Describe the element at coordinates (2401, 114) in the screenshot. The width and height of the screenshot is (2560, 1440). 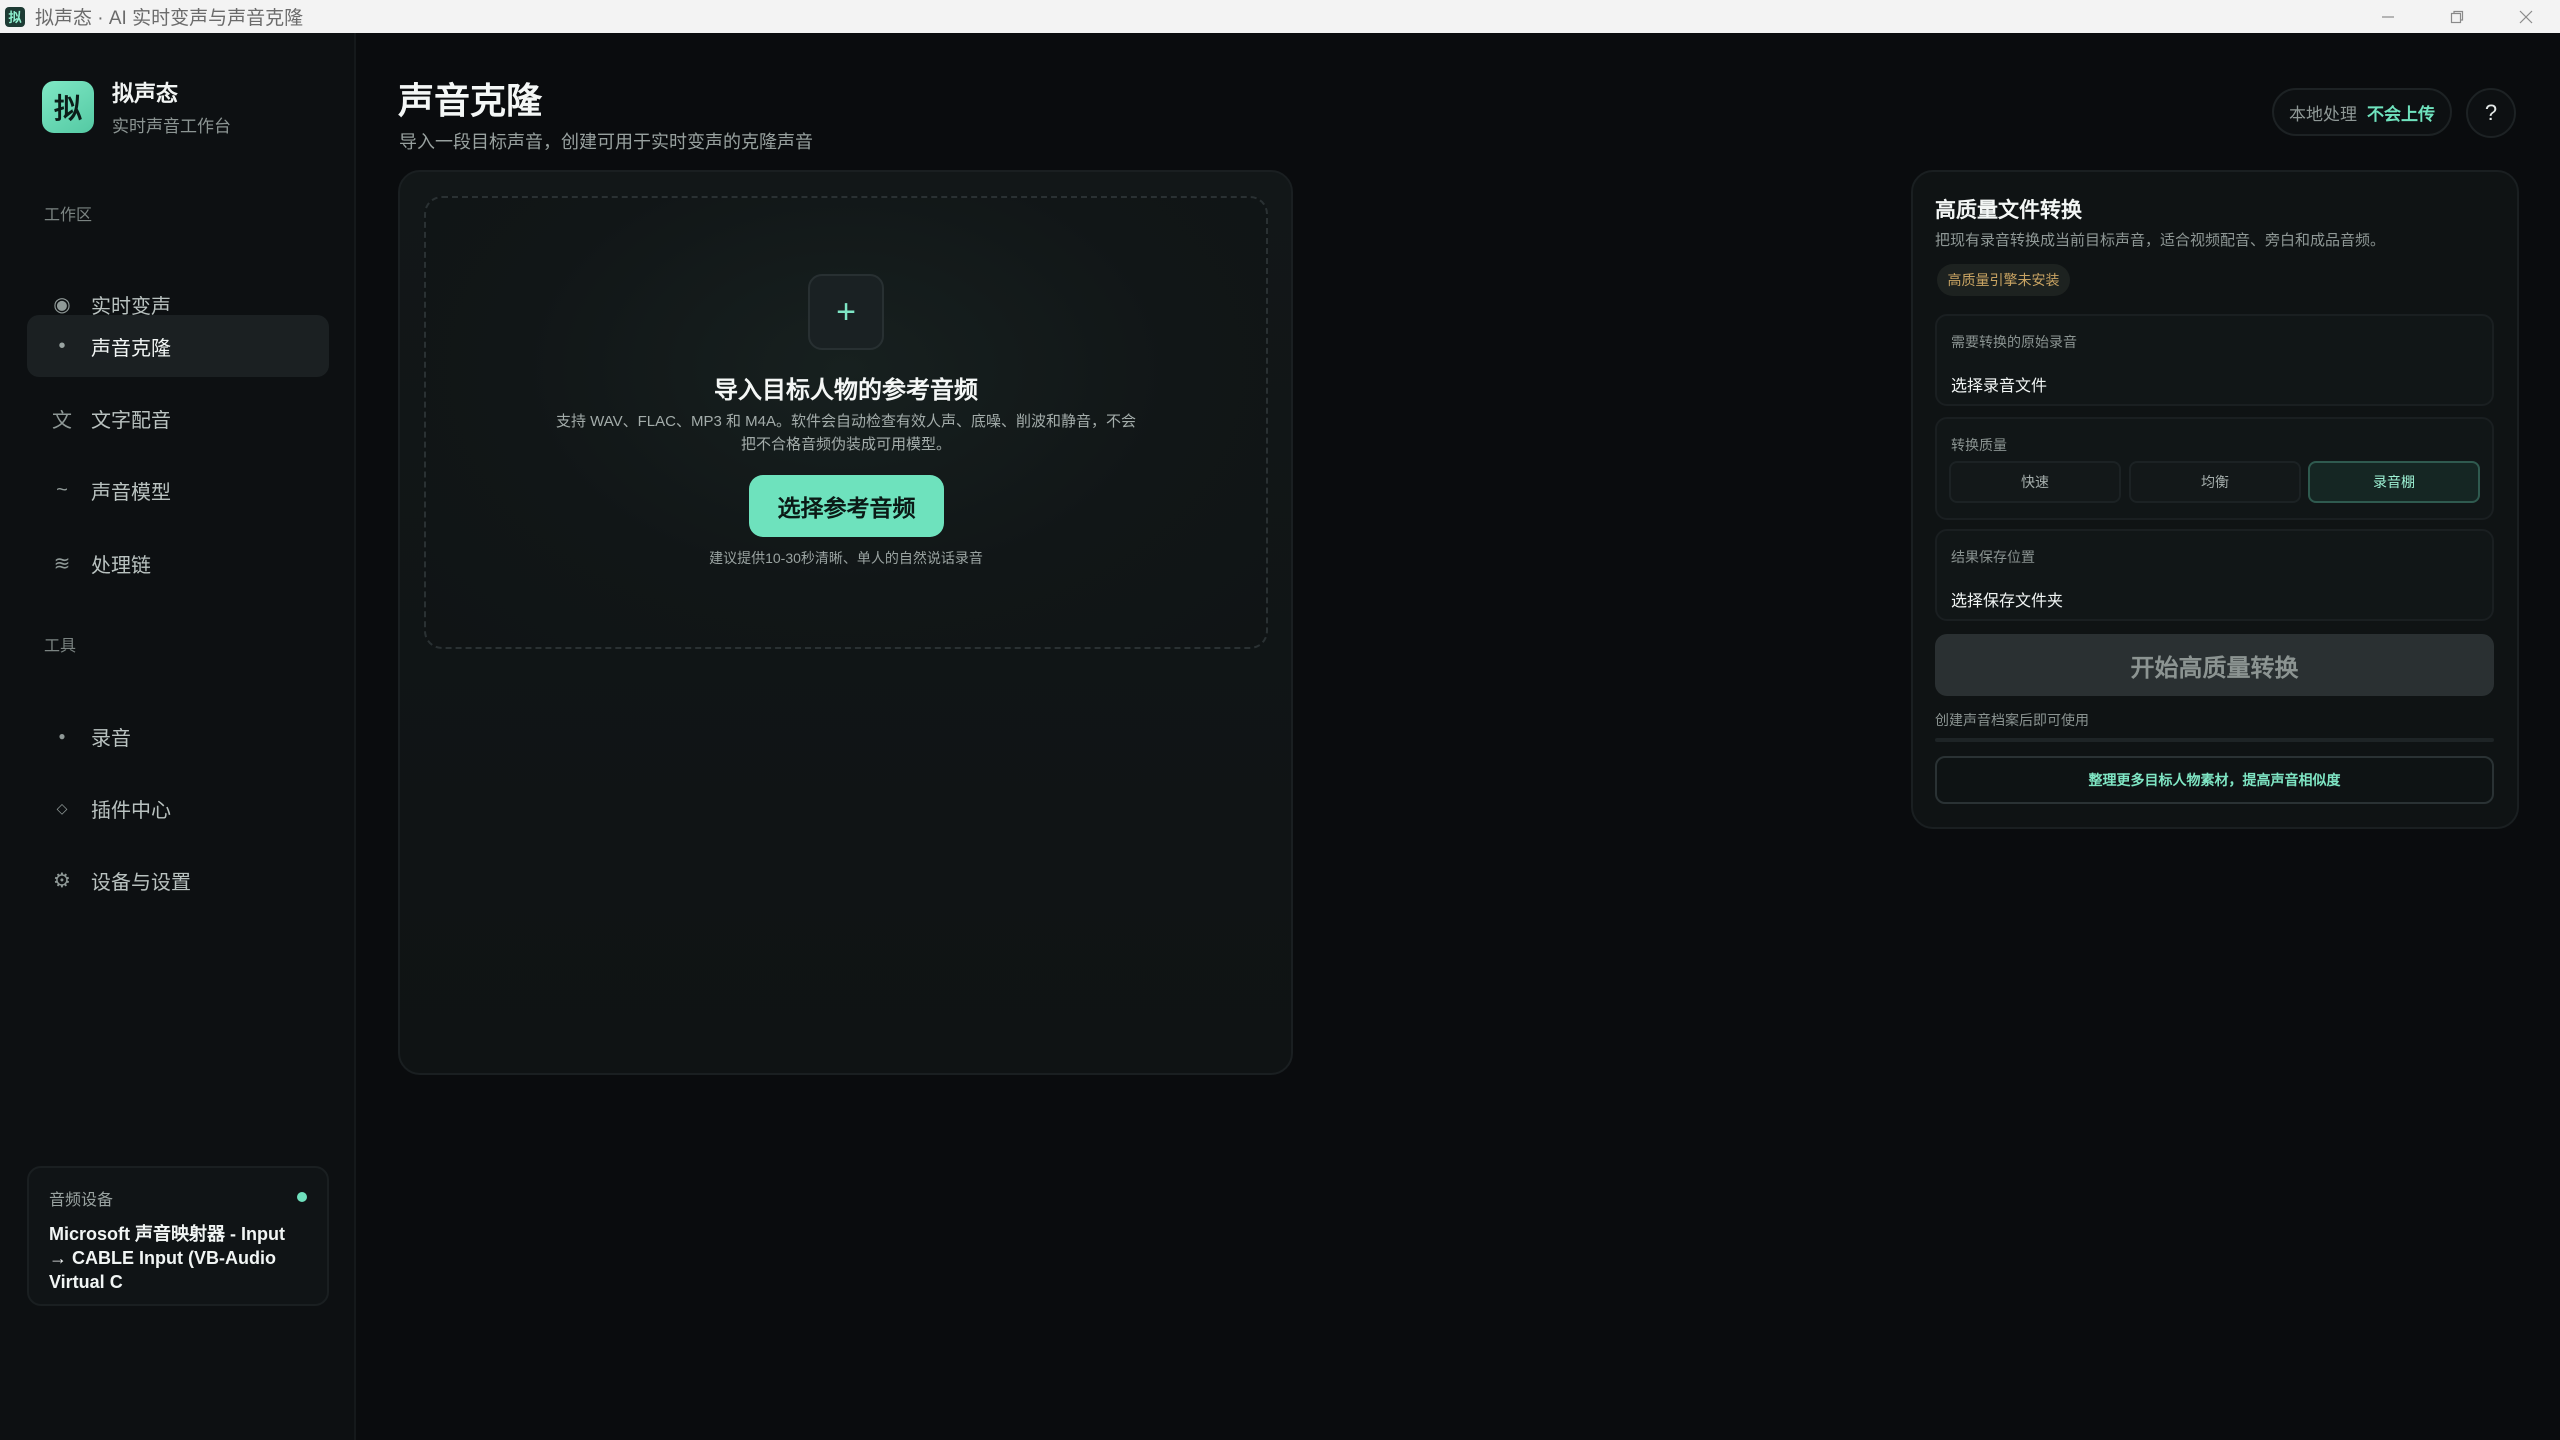
I see `privacy-status: 不会上传` at that location.